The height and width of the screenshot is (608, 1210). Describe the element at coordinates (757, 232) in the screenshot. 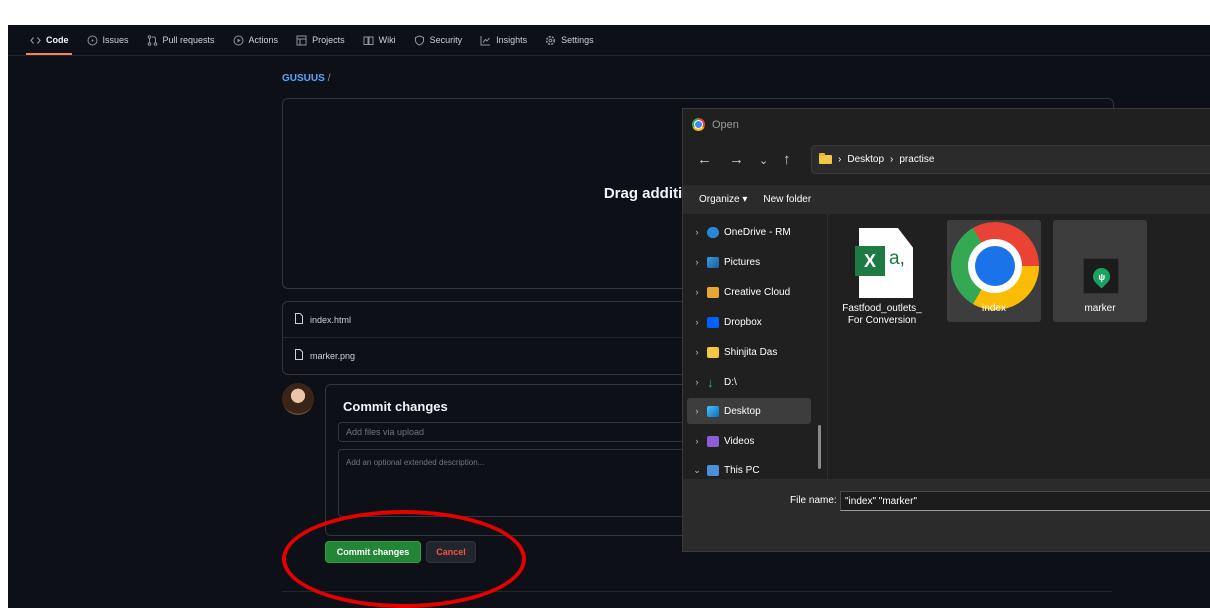

I see `nav-item-label: OneDrive - RM` at that location.